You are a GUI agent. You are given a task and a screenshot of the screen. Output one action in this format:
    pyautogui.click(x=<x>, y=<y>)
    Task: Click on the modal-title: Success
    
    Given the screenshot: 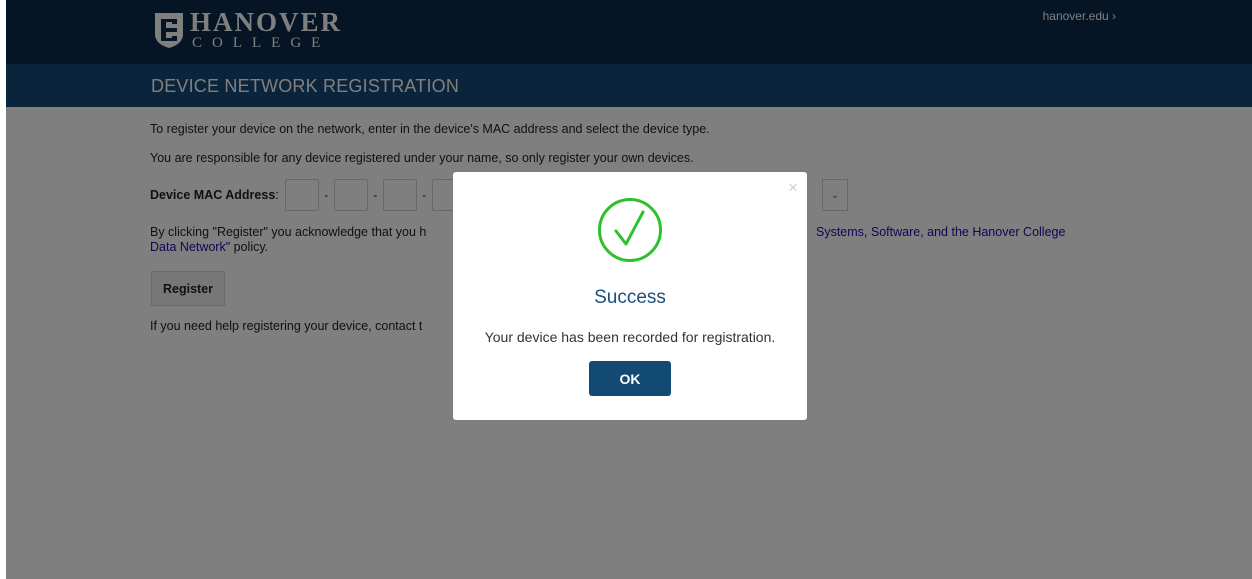 What is the action you would take?
    pyautogui.click(x=630, y=297)
    